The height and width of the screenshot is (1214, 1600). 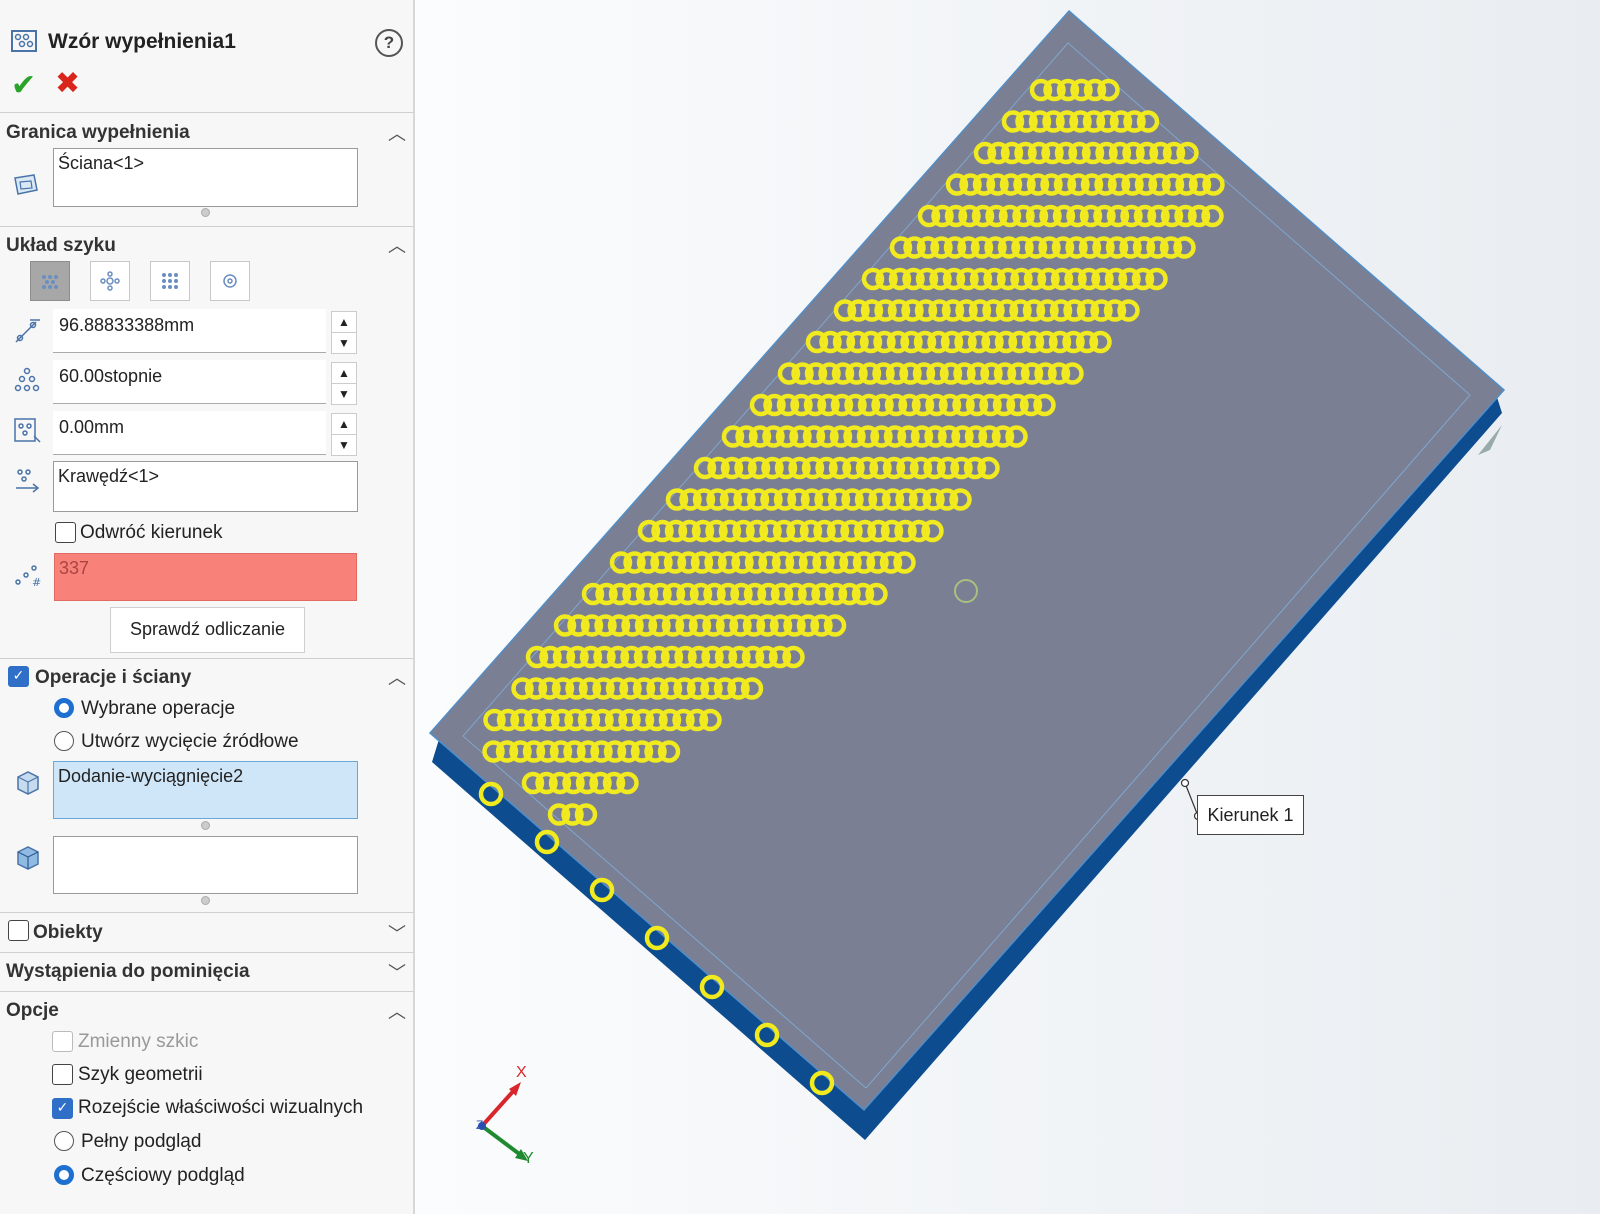 What do you see at coordinates (32, 1011) in the screenshot?
I see `section-options-header: Opcje` at bounding box center [32, 1011].